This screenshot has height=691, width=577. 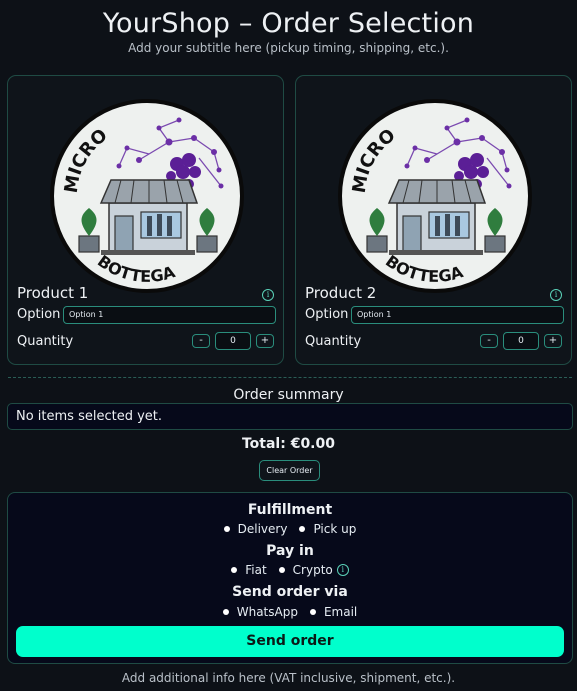 What do you see at coordinates (289, 470) in the screenshot?
I see `clear-order-button: Clear Order` at bounding box center [289, 470].